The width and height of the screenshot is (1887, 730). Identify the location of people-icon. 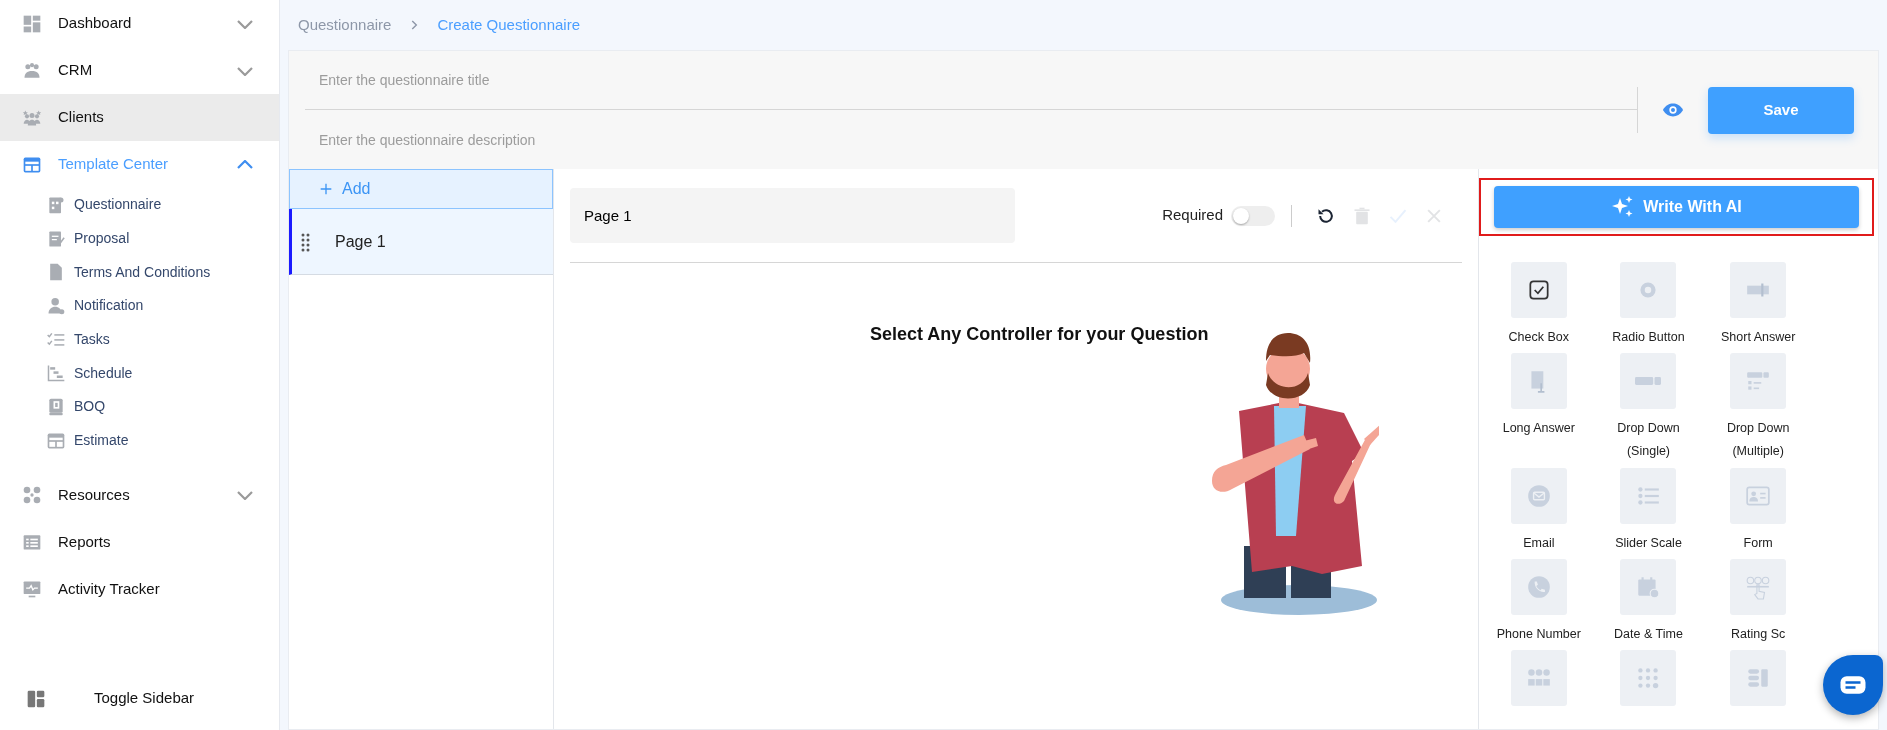
(32, 70).